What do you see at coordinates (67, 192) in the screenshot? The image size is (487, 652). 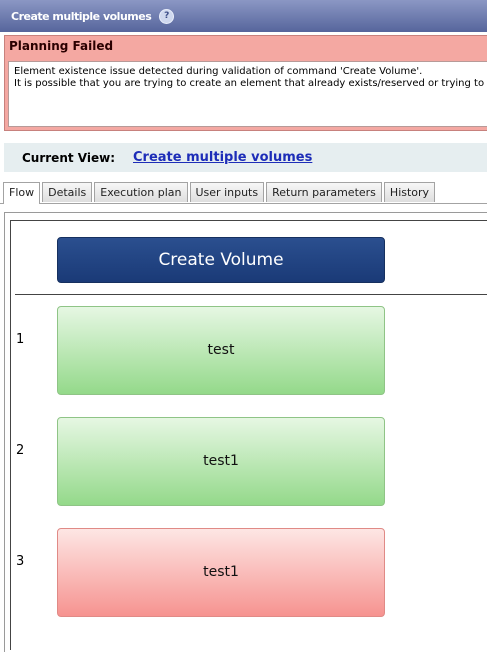 I see `tab-details: Details` at bounding box center [67, 192].